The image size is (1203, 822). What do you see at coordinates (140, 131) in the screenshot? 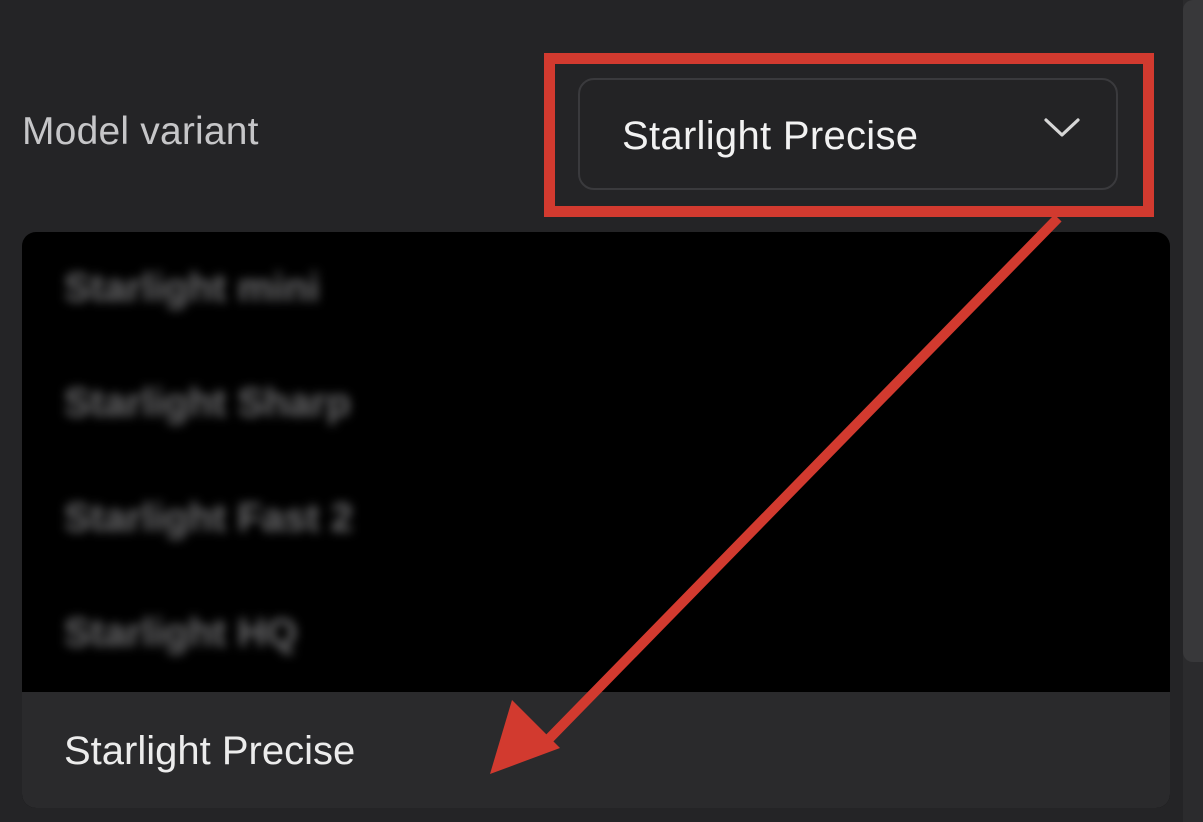
I see `model-variant-label: Model variant` at bounding box center [140, 131].